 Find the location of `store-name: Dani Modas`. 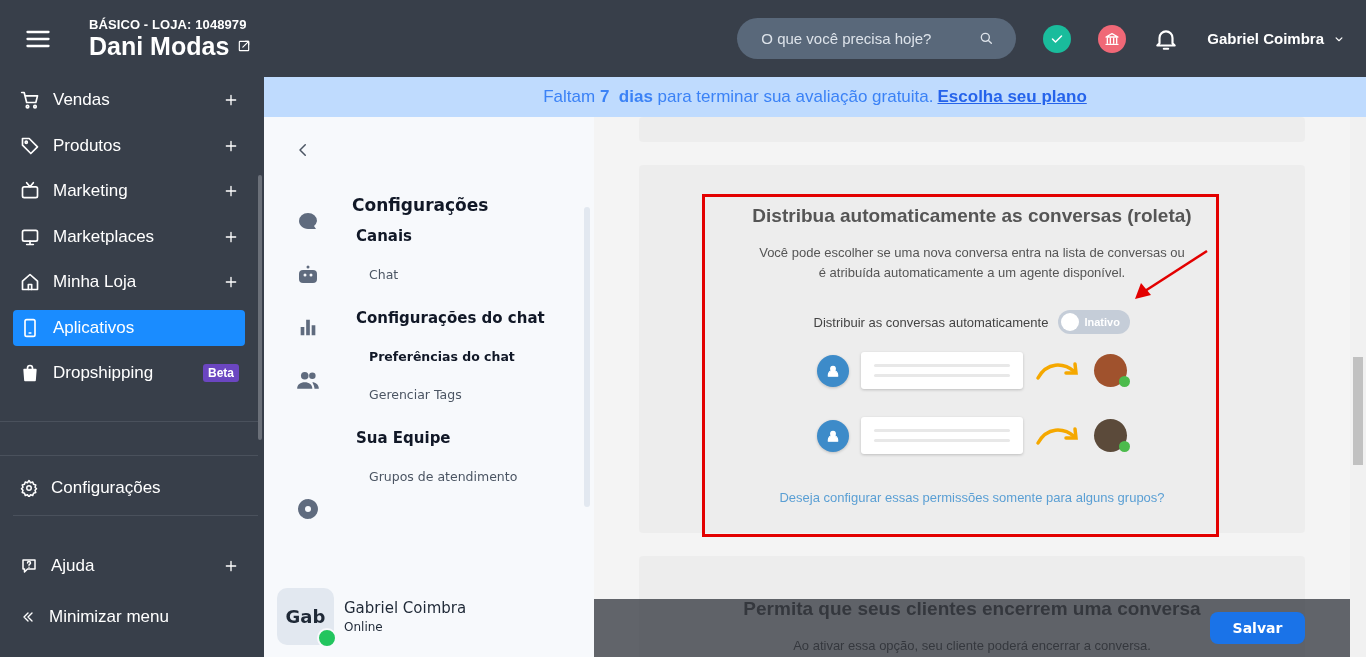

store-name: Dani Modas is located at coordinates (159, 46).